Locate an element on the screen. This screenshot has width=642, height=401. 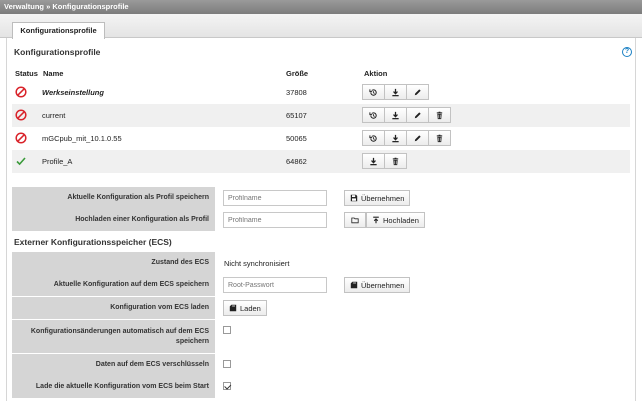
table-row: Profile_A 64862 is located at coordinates (321, 161).